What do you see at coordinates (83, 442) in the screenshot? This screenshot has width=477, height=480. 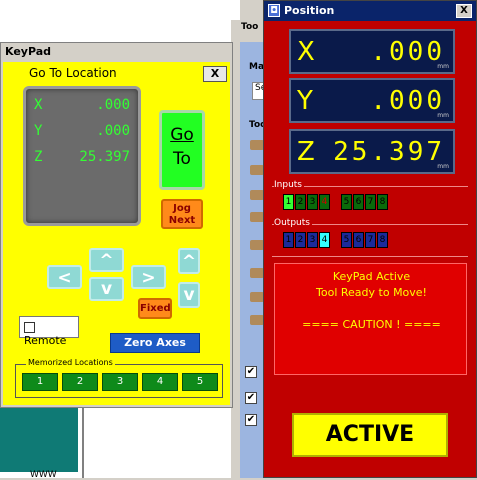 I see `background-divider` at bounding box center [83, 442].